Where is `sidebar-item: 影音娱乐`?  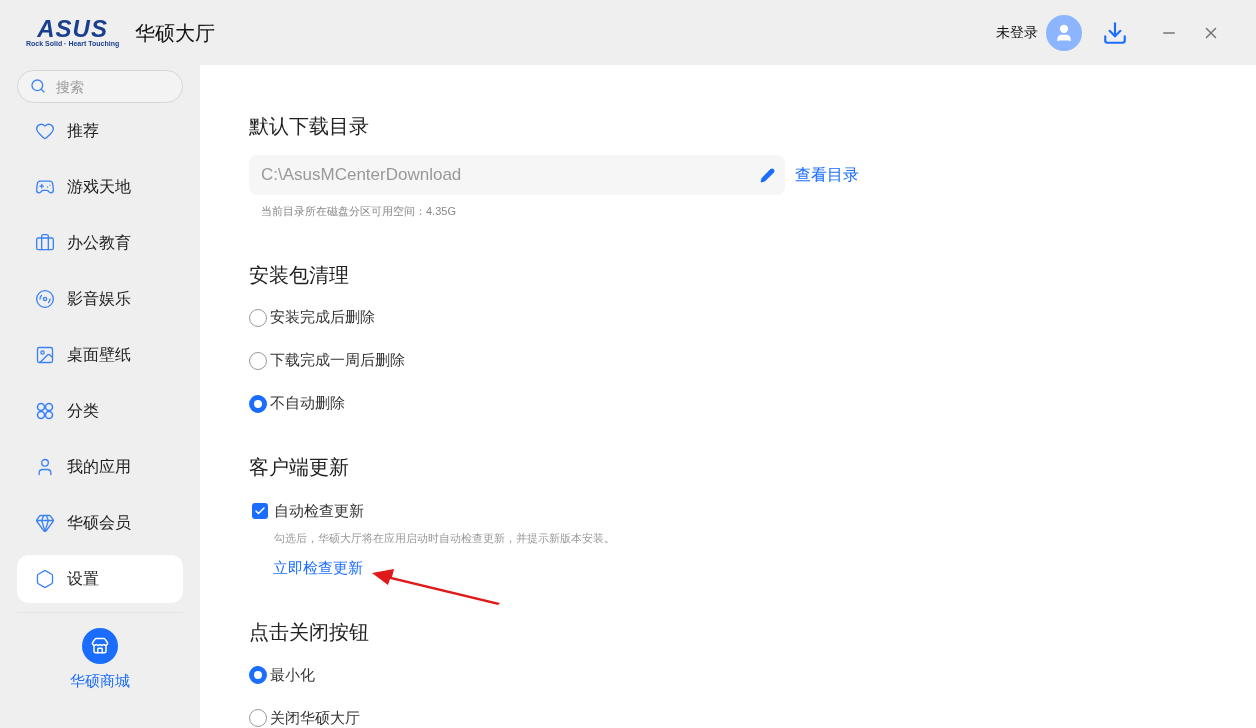 sidebar-item: 影音娱乐 is located at coordinates (100, 299).